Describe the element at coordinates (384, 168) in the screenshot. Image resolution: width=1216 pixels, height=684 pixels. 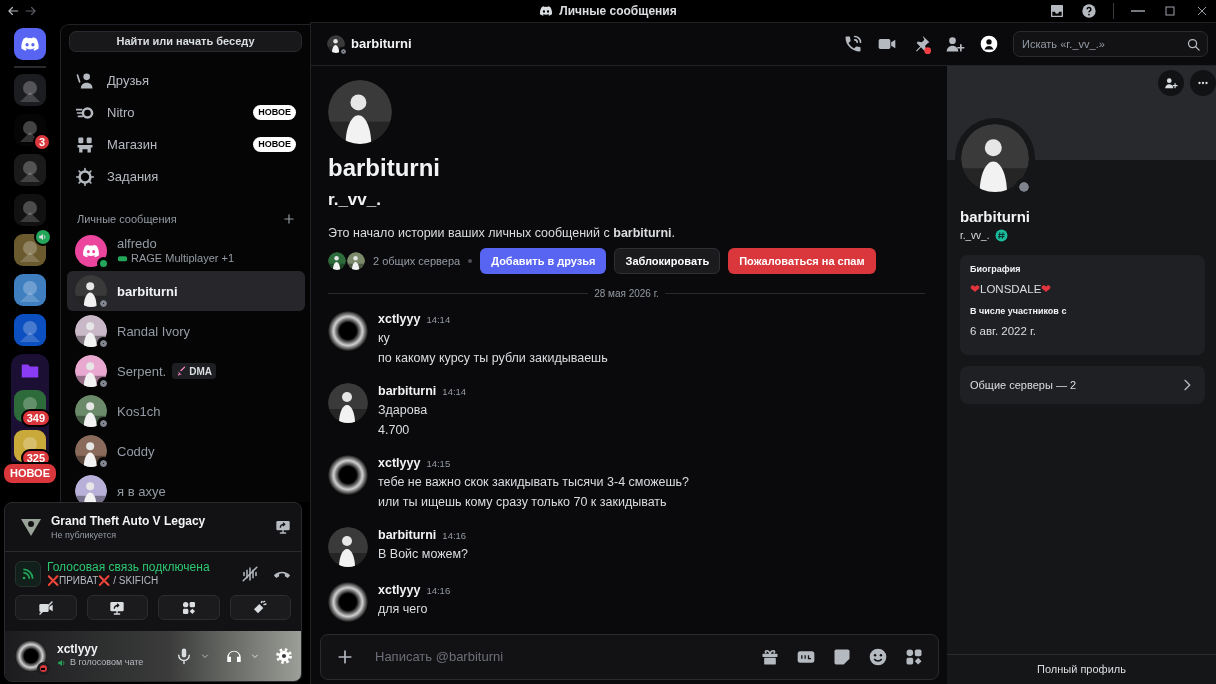
I see `profile-name: barbiturni` at that location.